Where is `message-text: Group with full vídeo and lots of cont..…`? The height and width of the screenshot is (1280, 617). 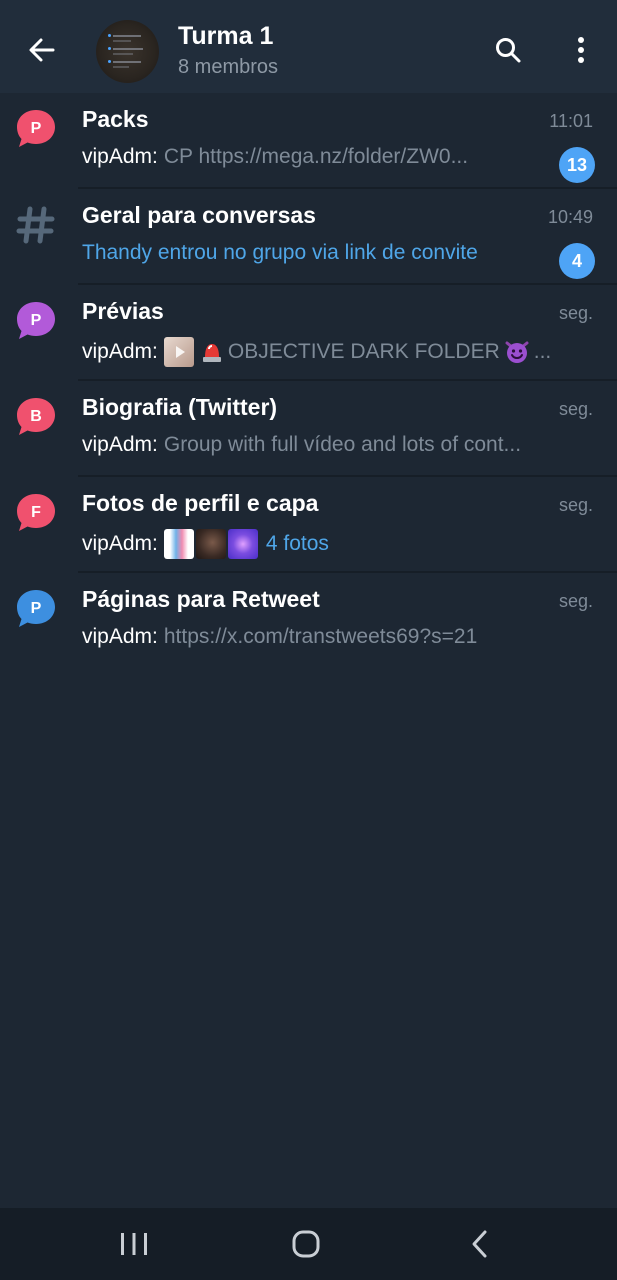 message-text: Group with full vídeo and lots of cont..… is located at coordinates (342, 444).